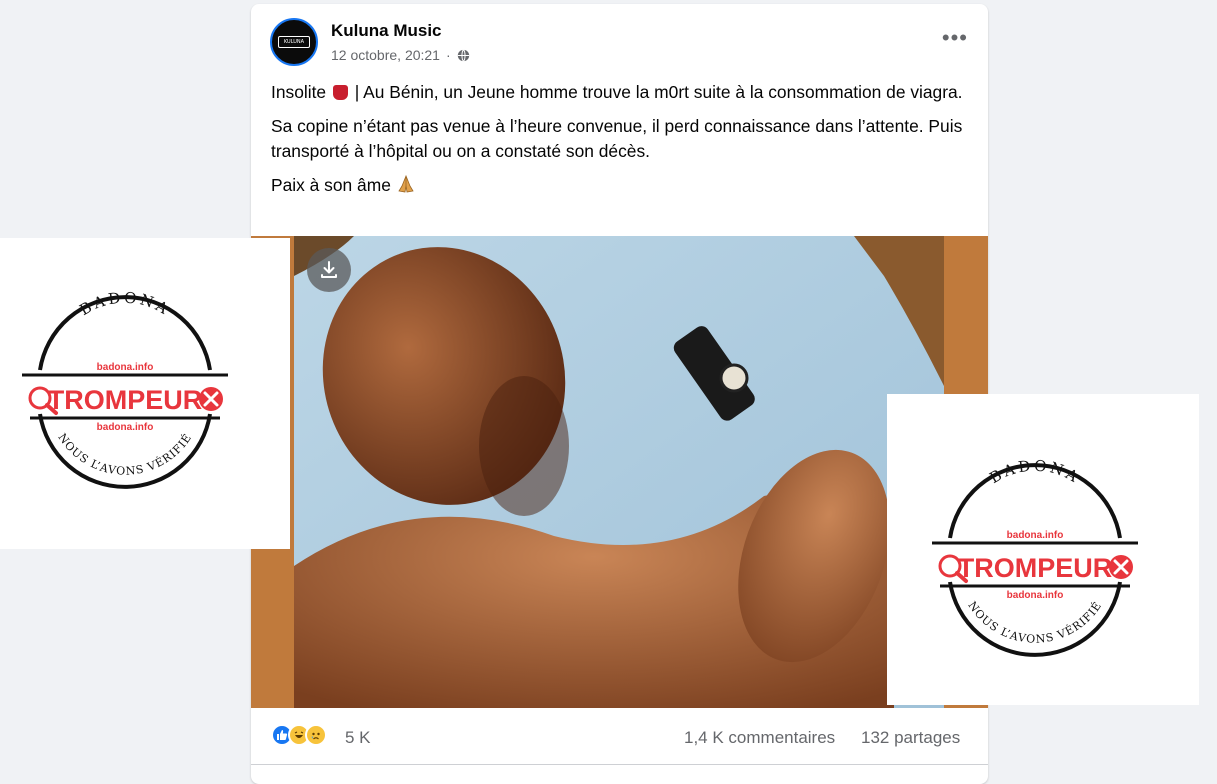  I want to click on avatar-logo-text: KULUNA, so click(294, 42).